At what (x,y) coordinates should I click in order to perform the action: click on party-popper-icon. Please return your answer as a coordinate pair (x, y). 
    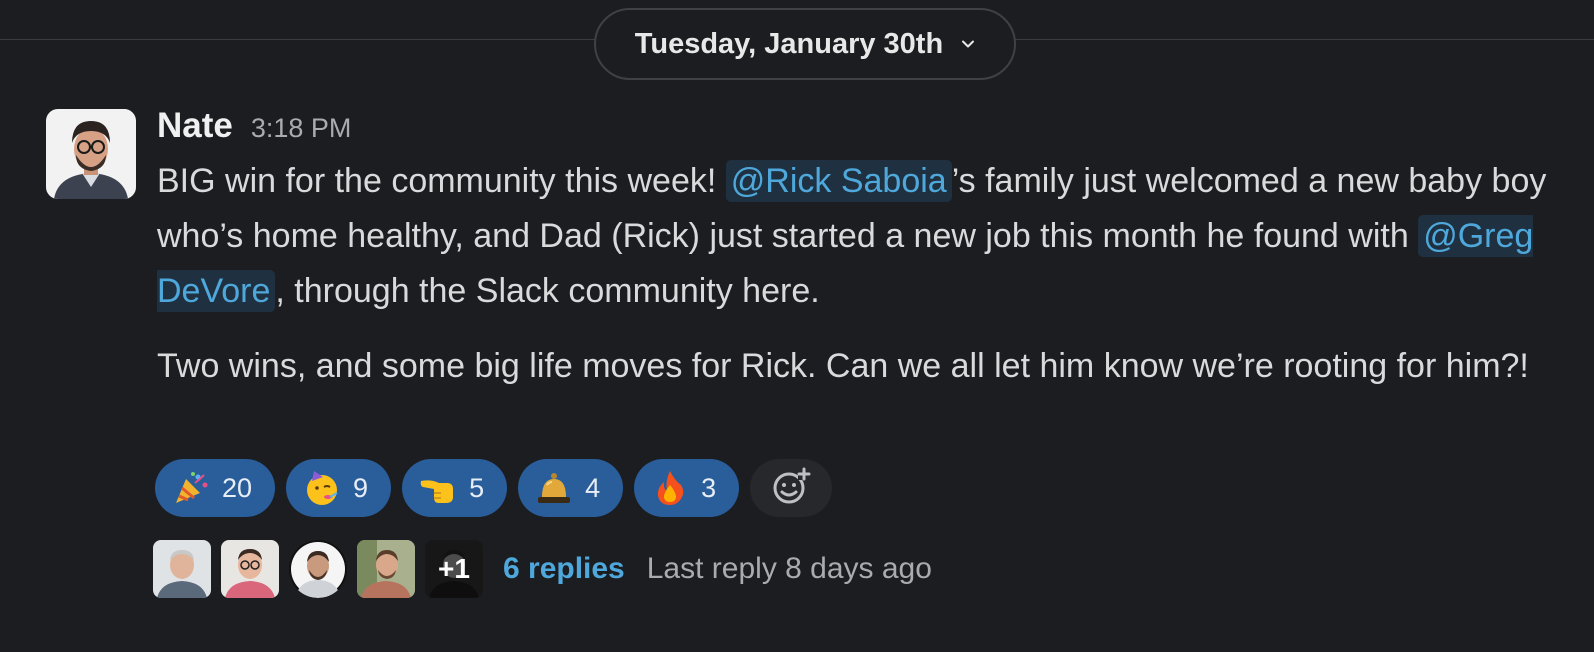
    Looking at the image, I should click on (191, 488).